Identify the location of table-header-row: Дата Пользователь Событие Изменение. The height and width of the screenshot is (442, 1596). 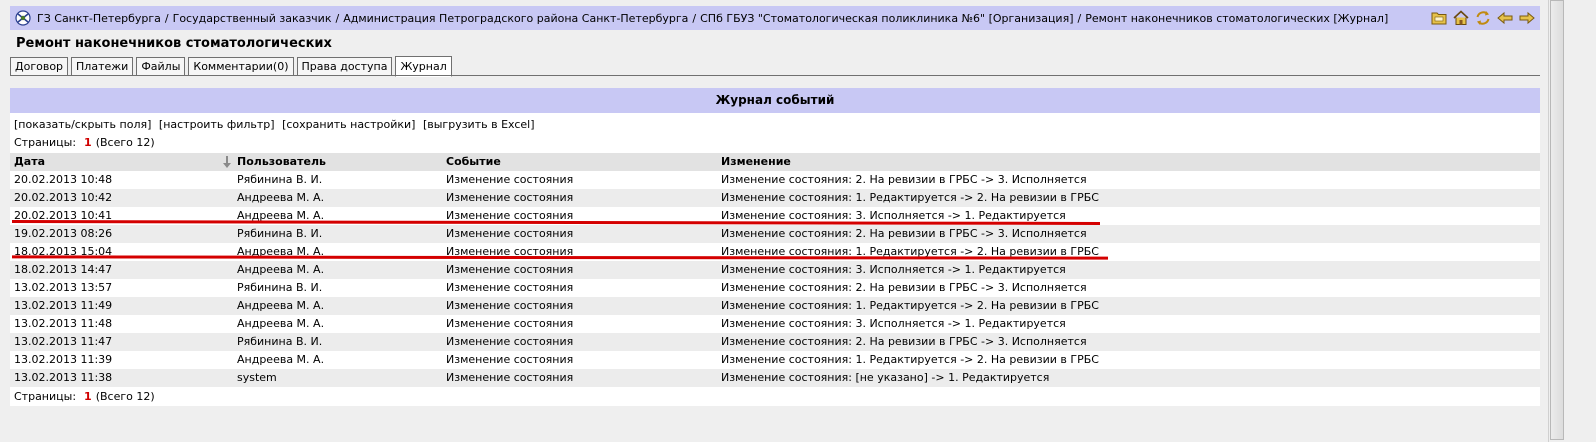
(775, 162).